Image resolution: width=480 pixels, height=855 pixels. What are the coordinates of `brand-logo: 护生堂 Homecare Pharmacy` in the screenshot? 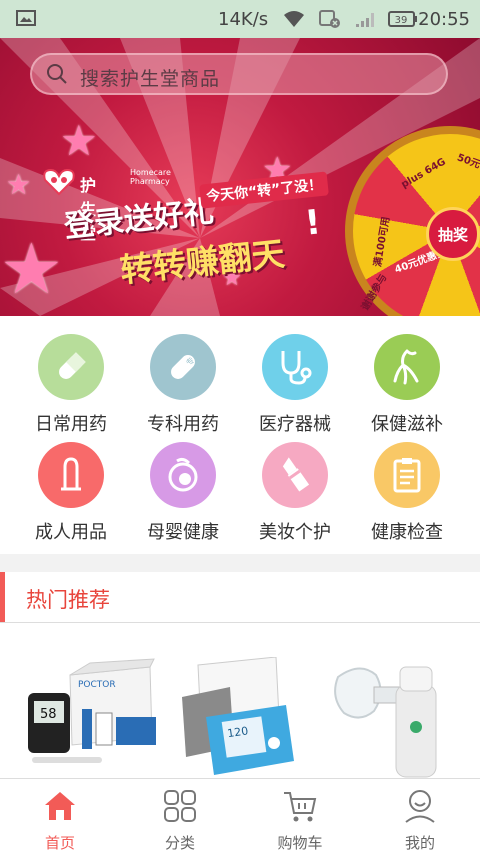 It's located at (106, 205).